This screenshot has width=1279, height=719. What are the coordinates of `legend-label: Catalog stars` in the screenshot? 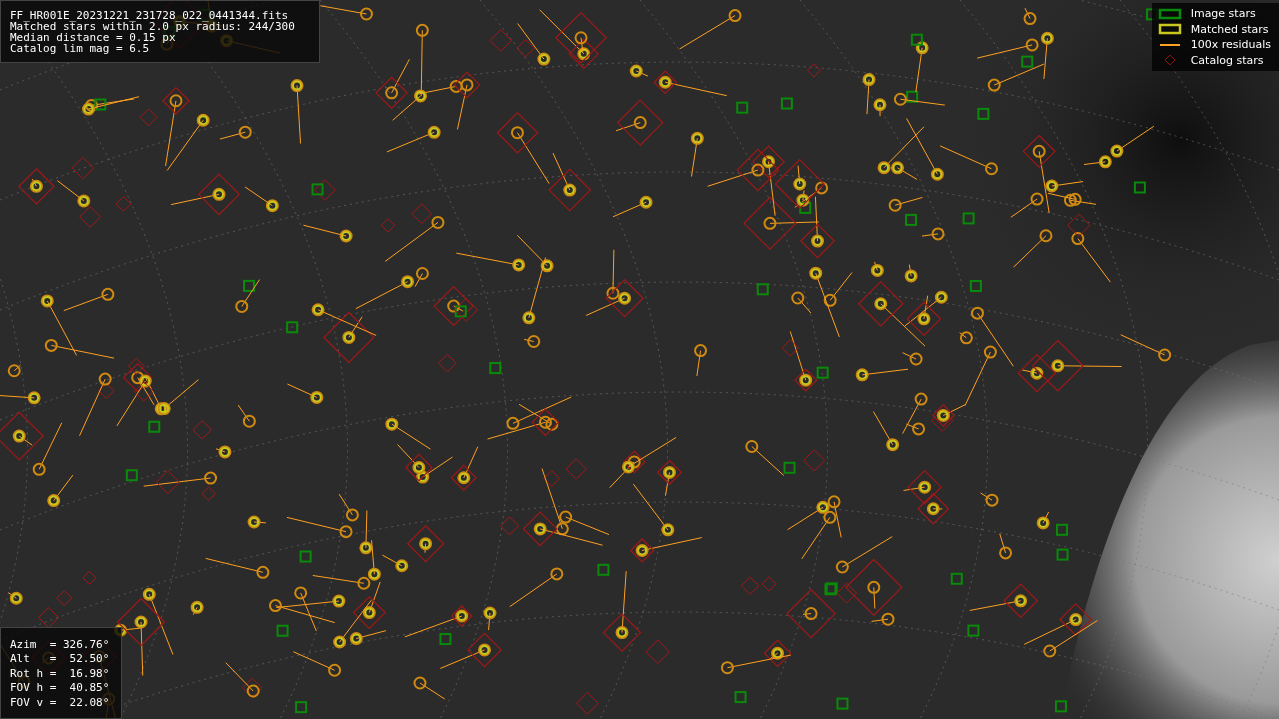 It's located at (1227, 60).